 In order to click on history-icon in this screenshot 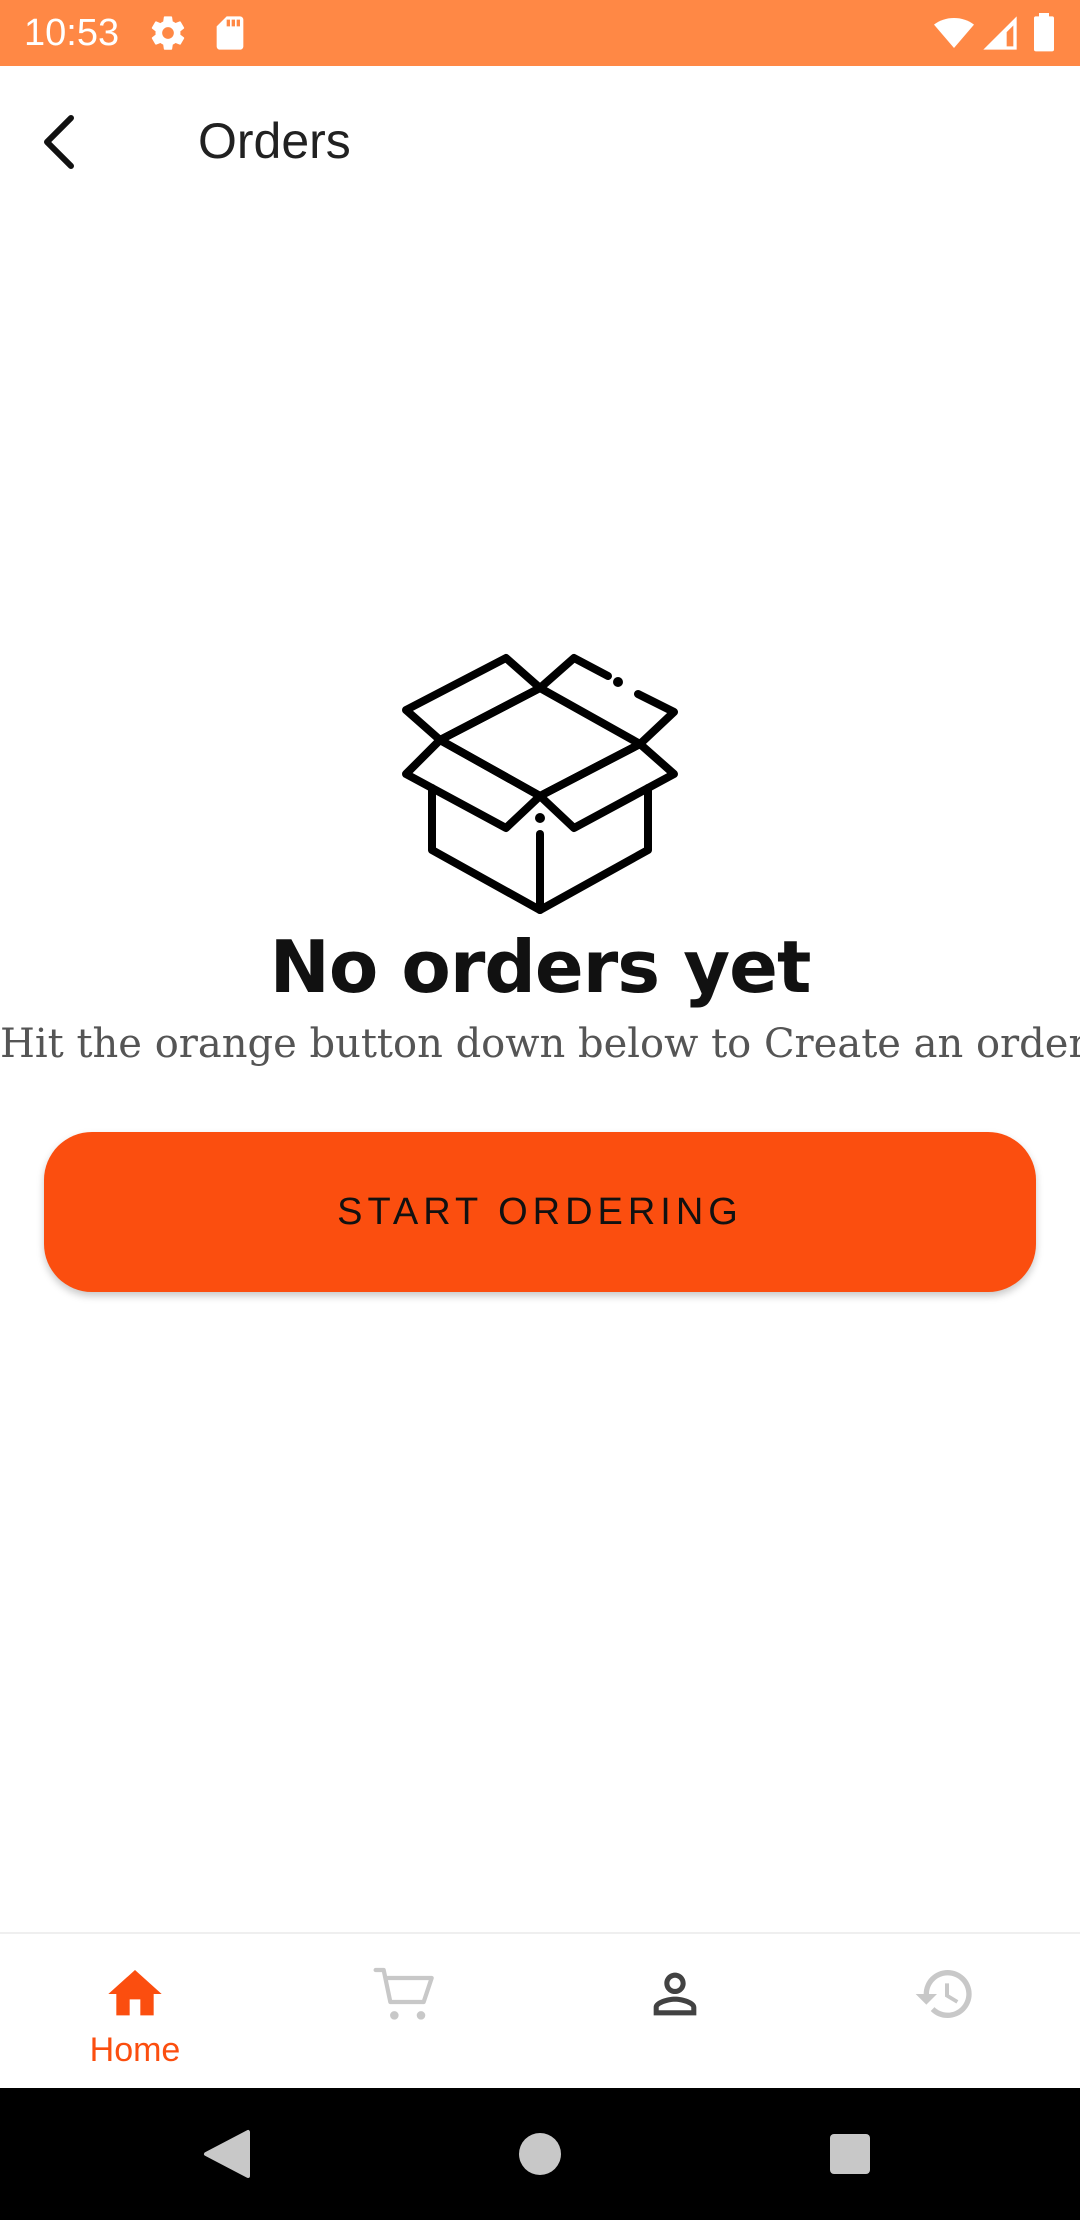, I will do `click(943, 1994)`.